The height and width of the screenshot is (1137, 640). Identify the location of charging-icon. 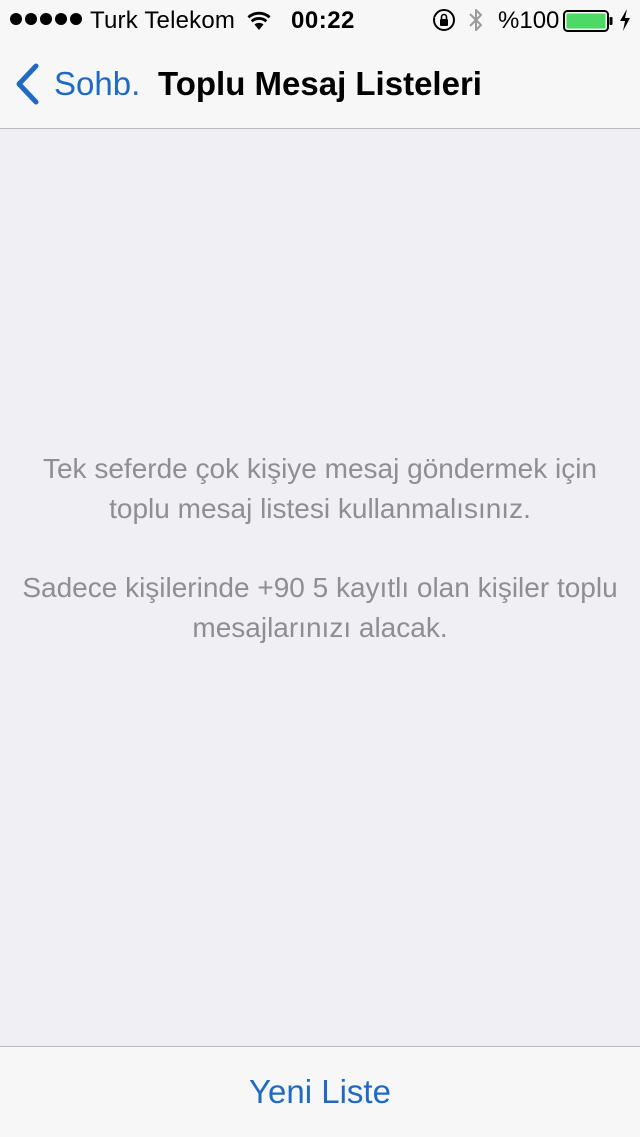
(625, 20).